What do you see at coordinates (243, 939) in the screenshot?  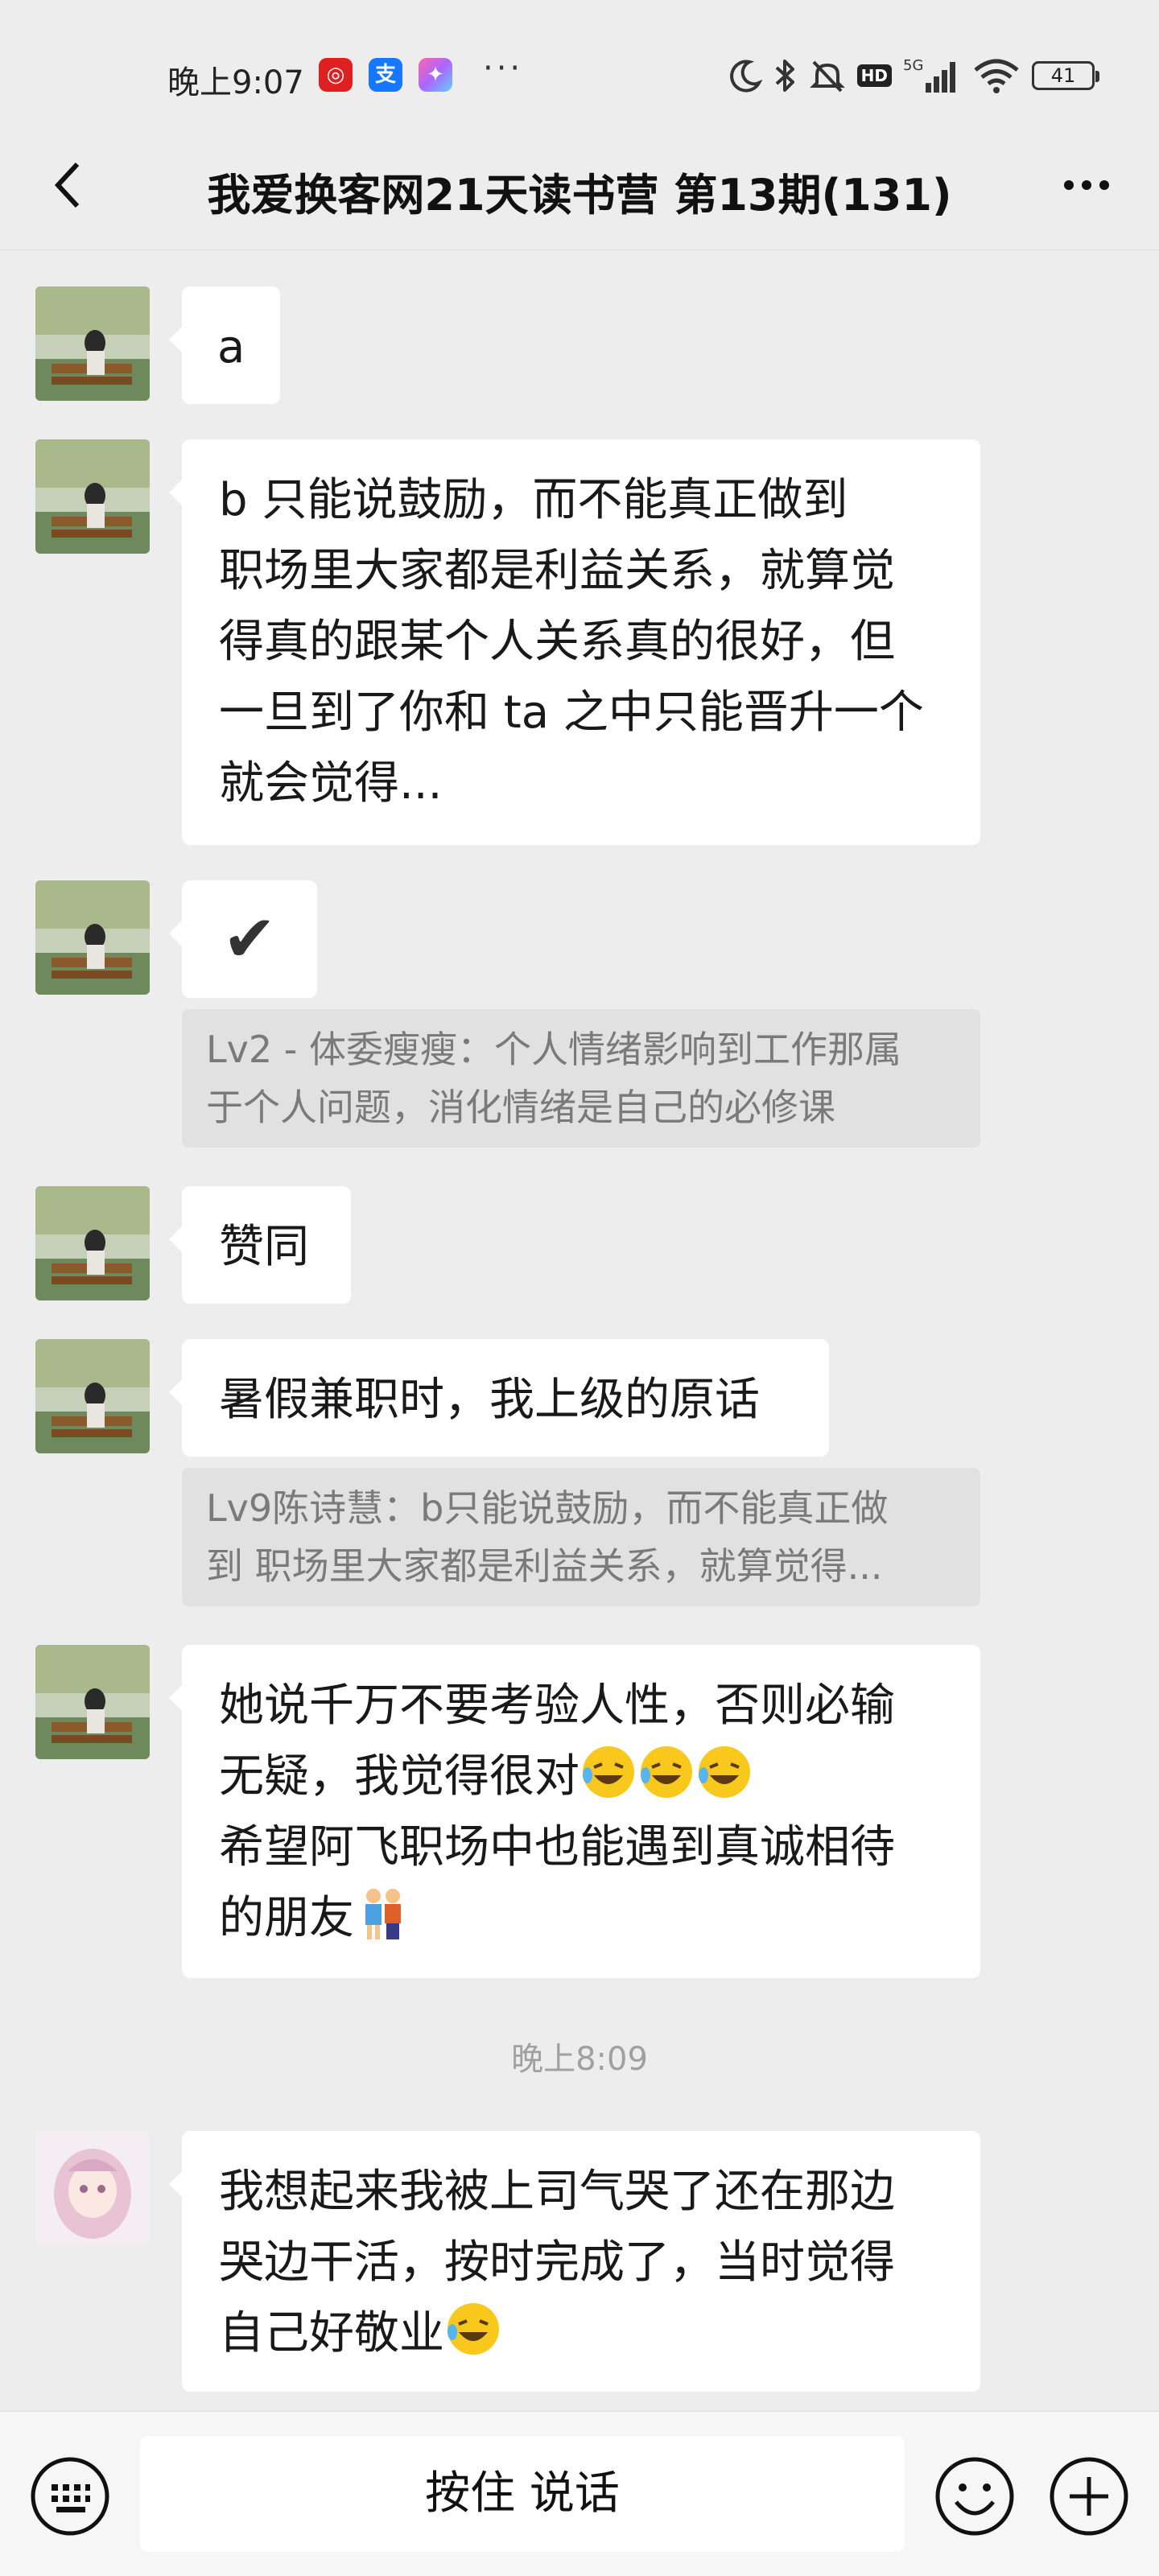 I see `message-bubble: ✔` at bounding box center [243, 939].